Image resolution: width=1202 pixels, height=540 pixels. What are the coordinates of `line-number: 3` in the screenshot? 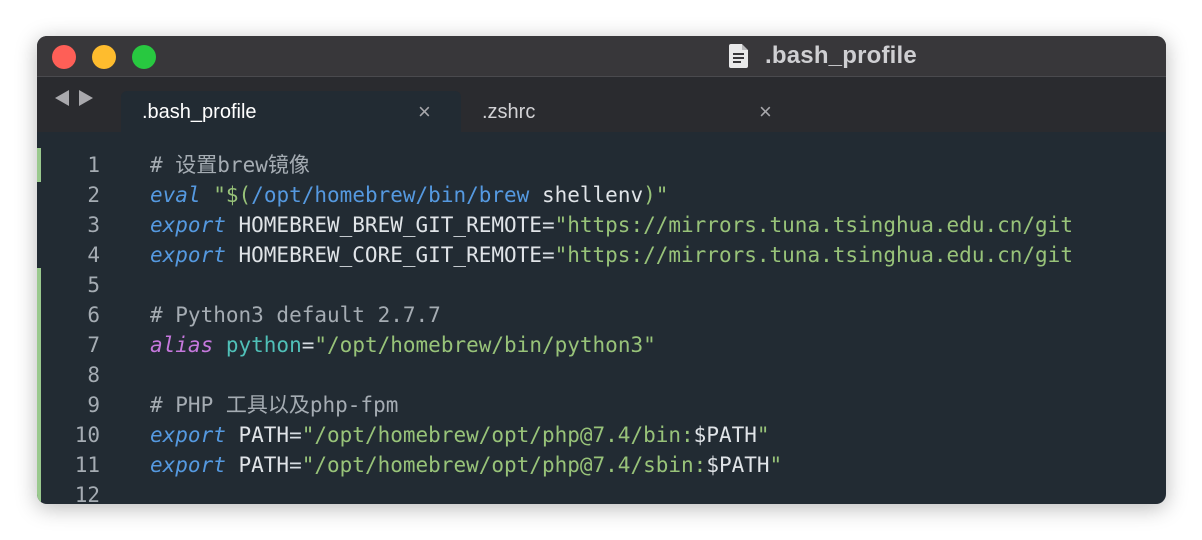 It's located at (93, 225).